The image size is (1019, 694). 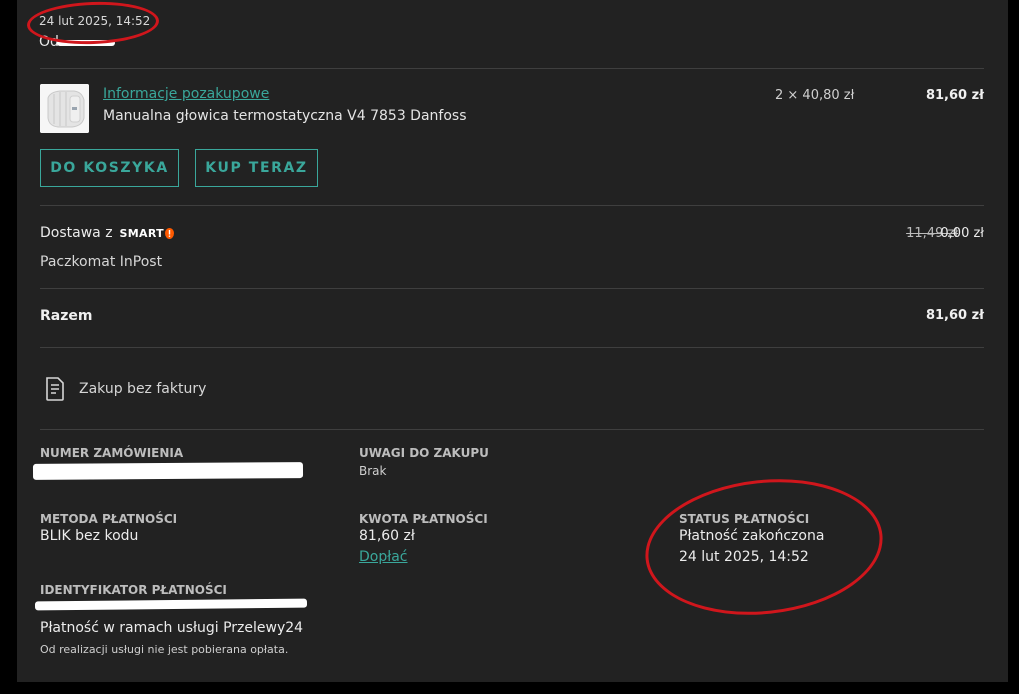 I want to click on payment-status-label: STATUS PŁATNOŚCI, so click(x=744, y=519).